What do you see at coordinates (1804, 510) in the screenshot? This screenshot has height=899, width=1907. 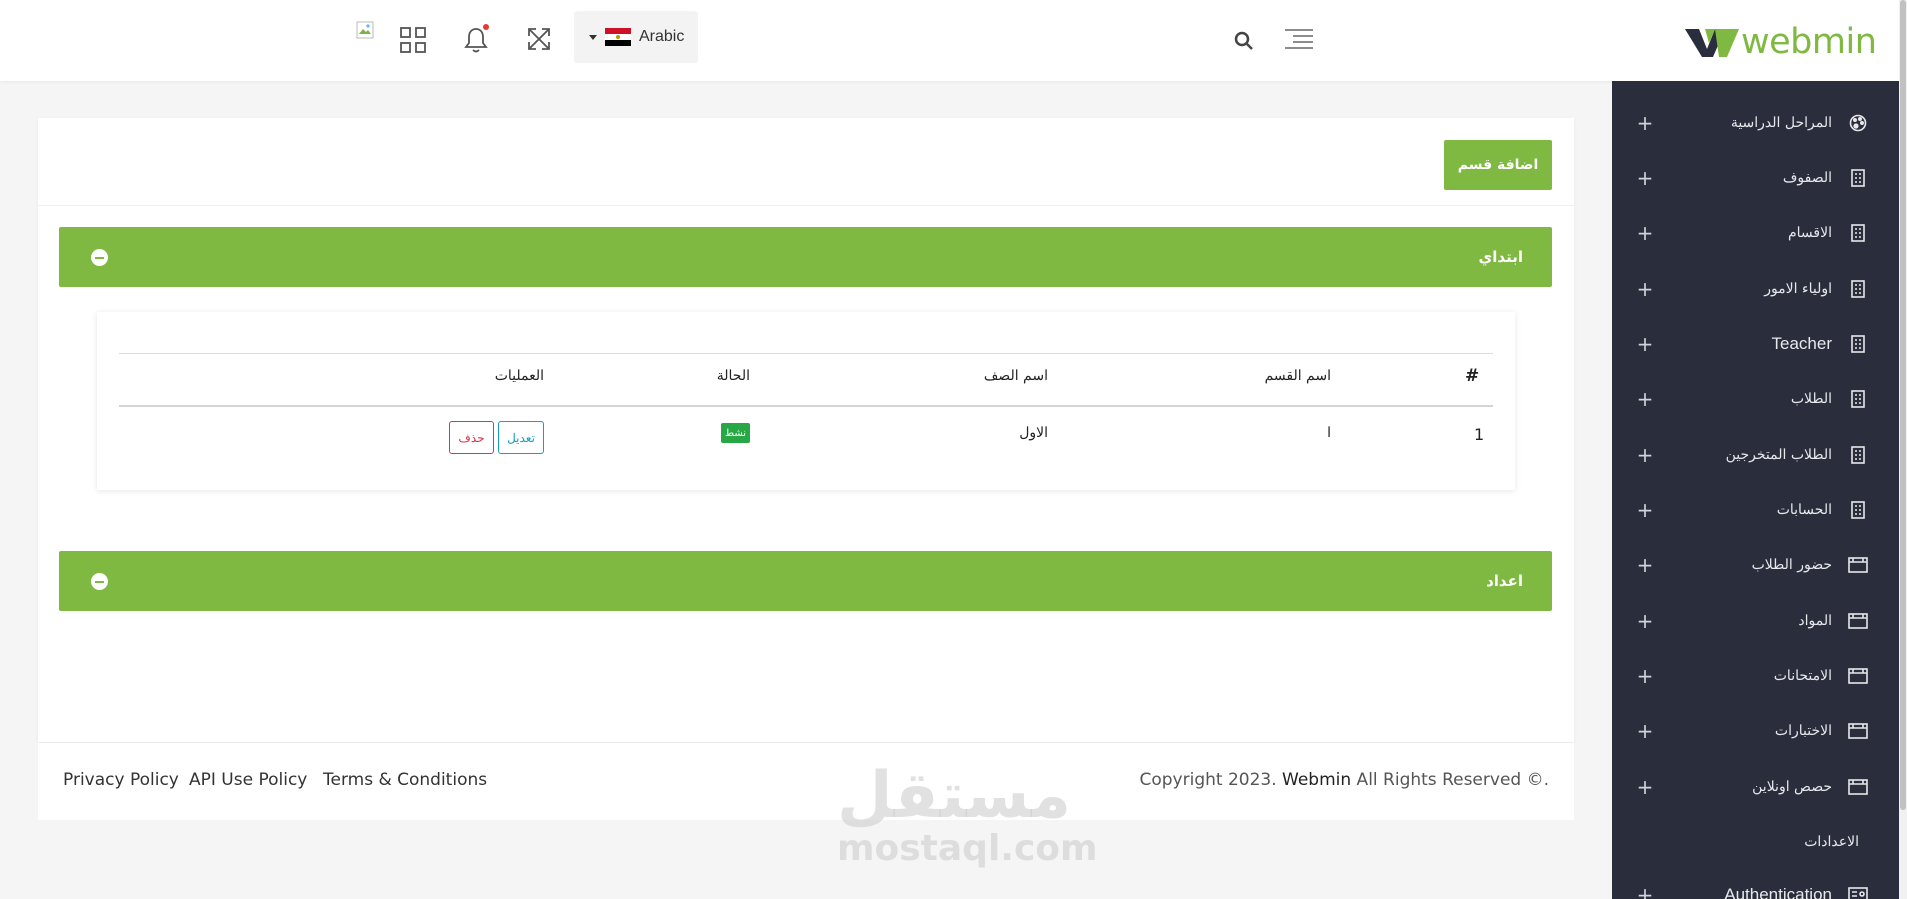 I see `sidebar-item-label: الحسابات` at bounding box center [1804, 510].